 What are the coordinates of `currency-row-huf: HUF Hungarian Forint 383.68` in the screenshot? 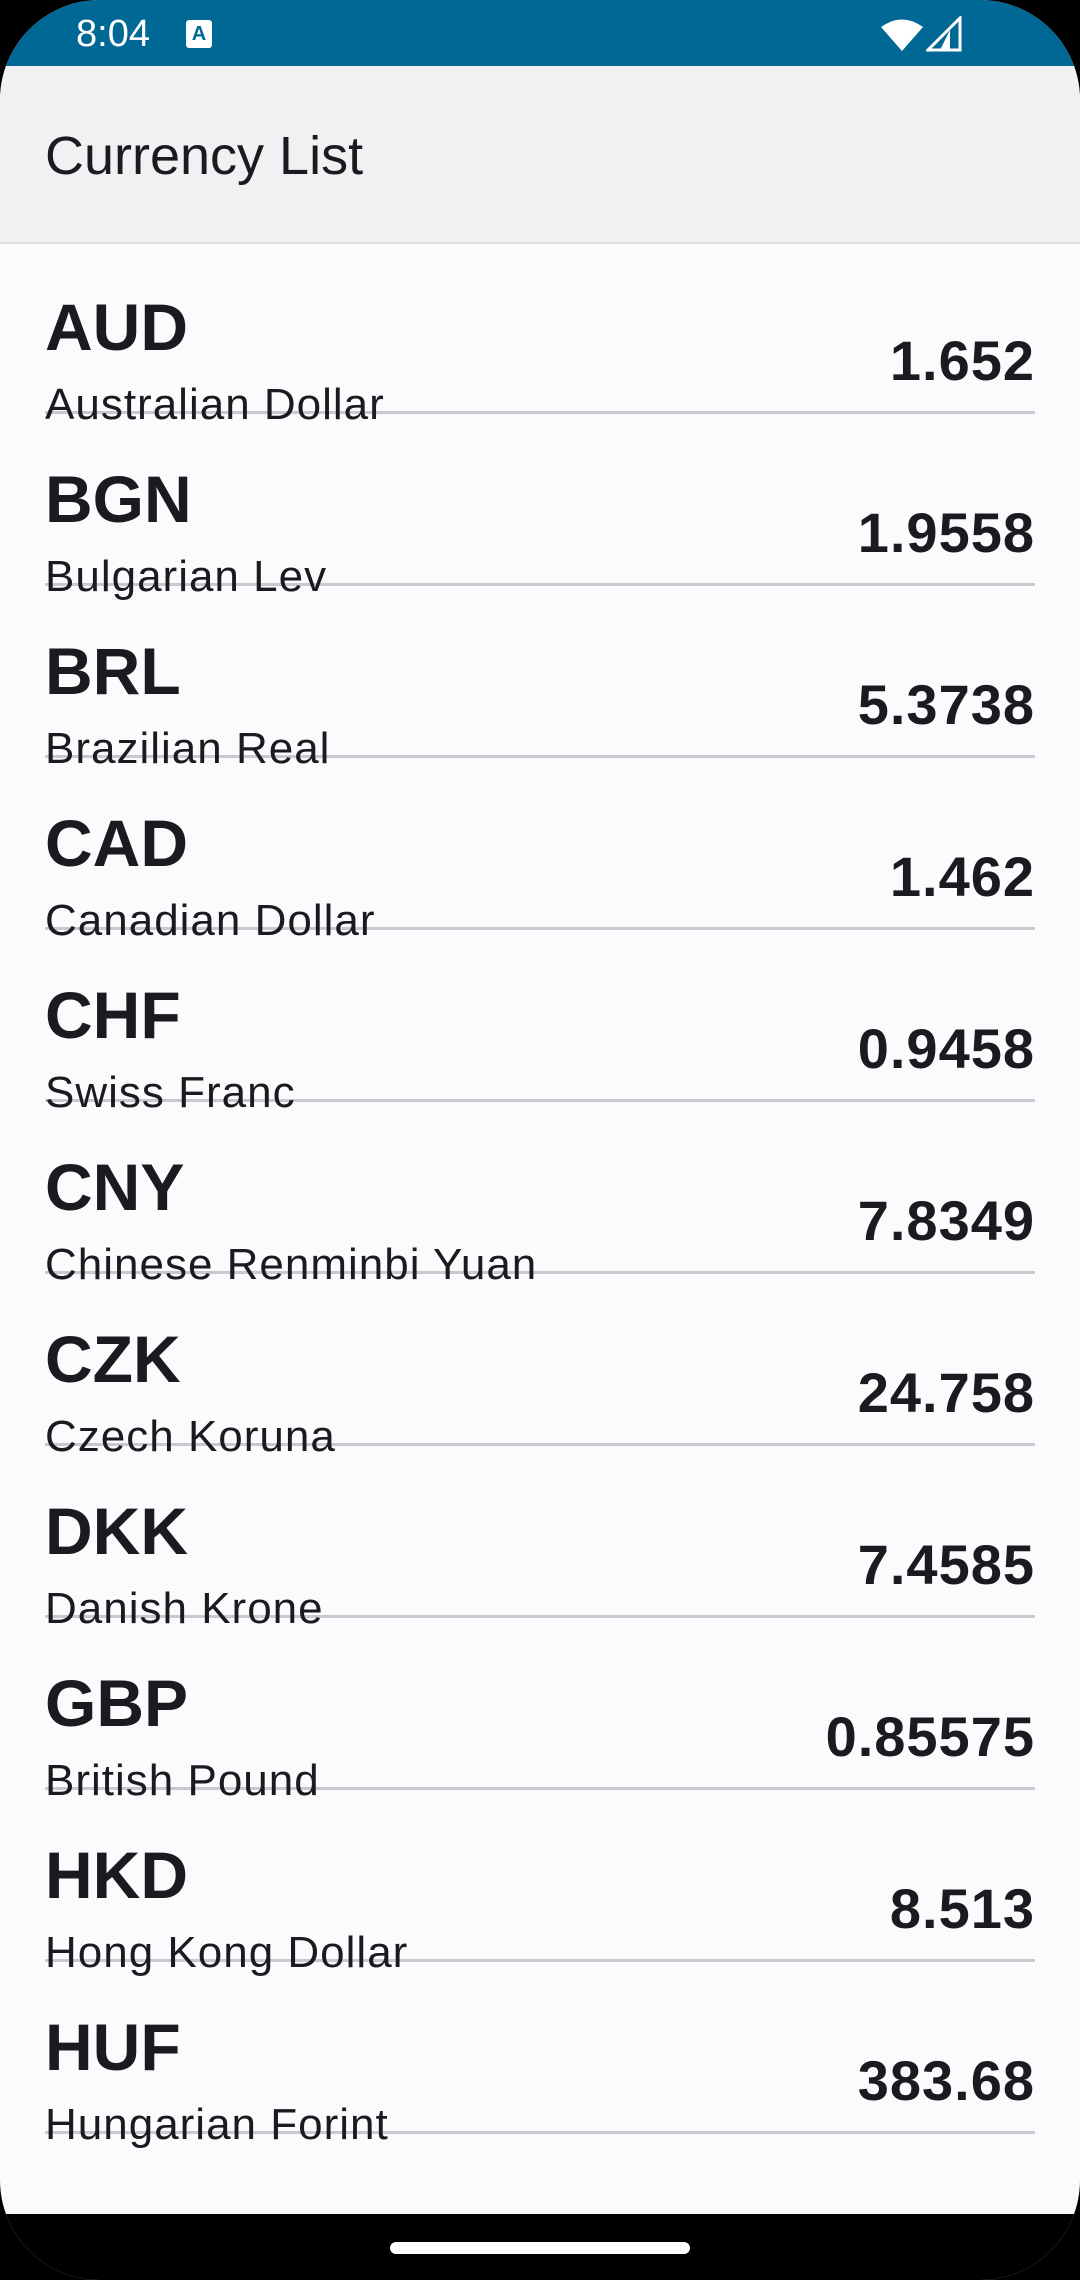 It's located at (540, 2056).